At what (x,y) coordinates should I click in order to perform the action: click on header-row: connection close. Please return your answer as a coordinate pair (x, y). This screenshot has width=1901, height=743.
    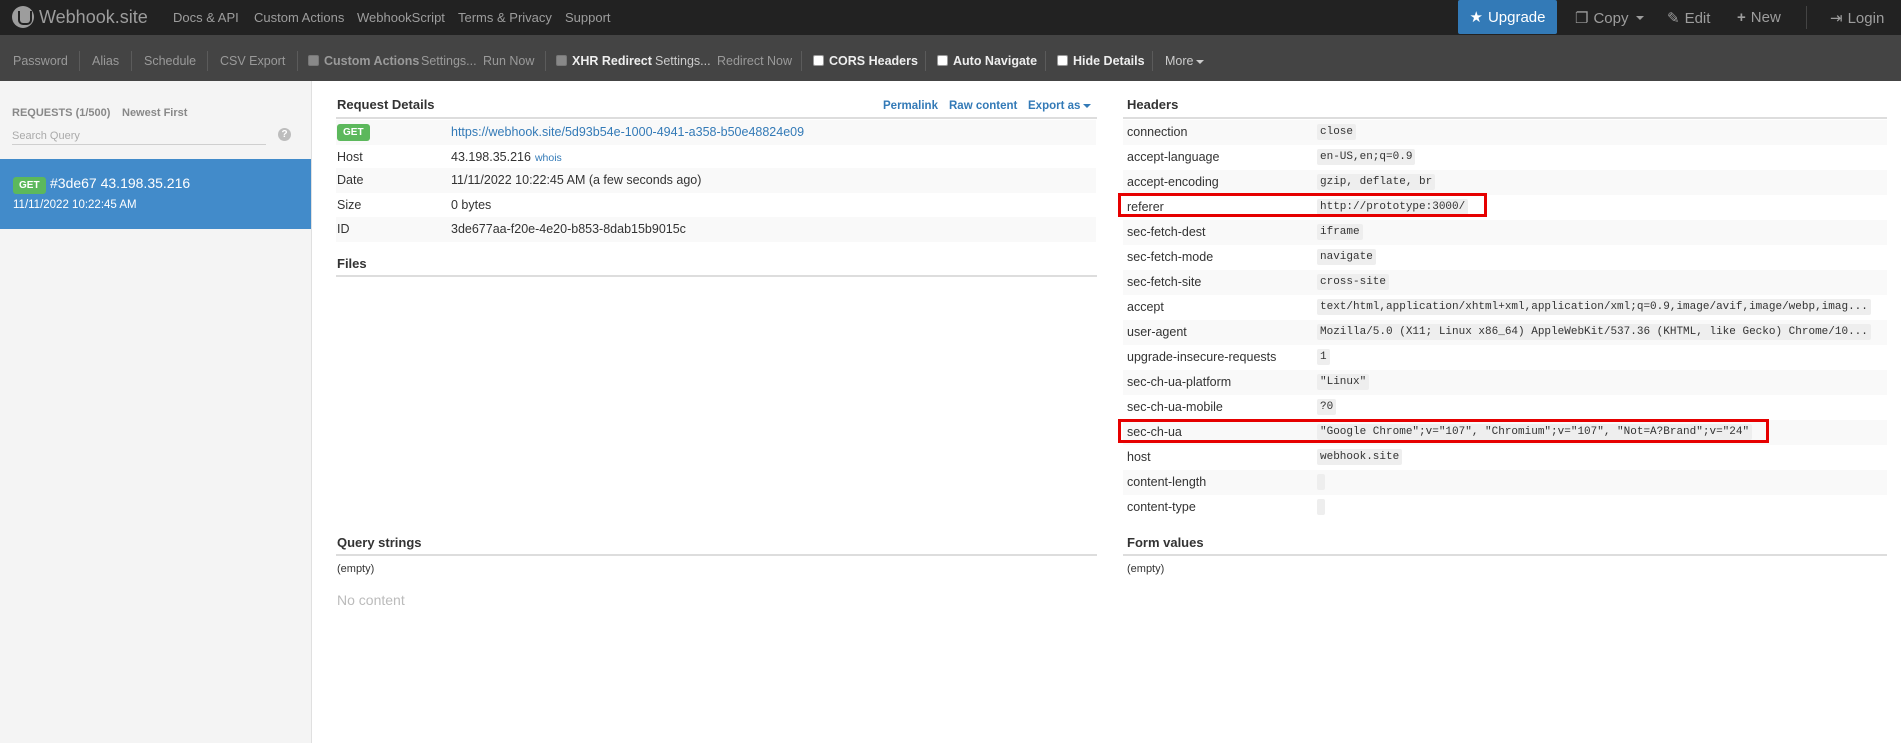
    Looking at the image, I should click on (1505, 132).